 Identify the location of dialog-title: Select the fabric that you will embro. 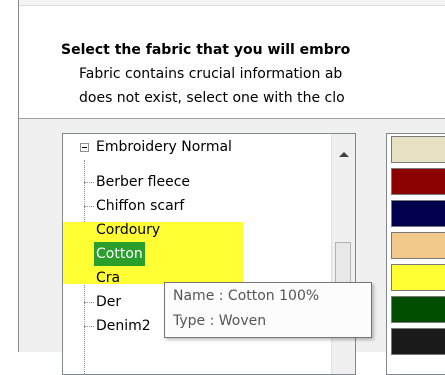
(206, 50).